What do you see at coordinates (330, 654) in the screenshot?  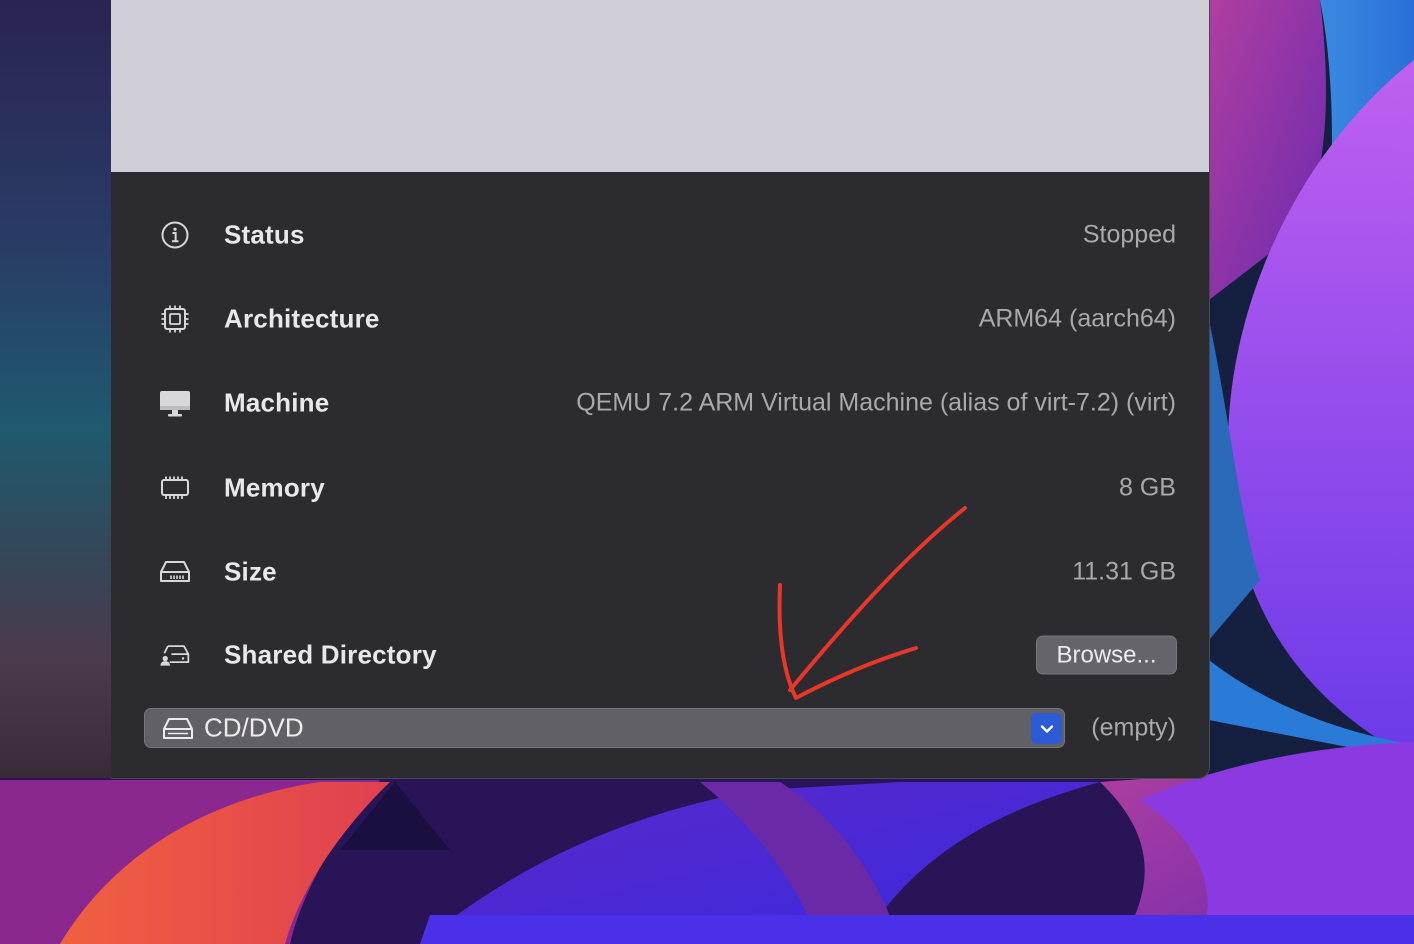 I see `detail-label: Shared Directory` at bounding box center [330, 654].